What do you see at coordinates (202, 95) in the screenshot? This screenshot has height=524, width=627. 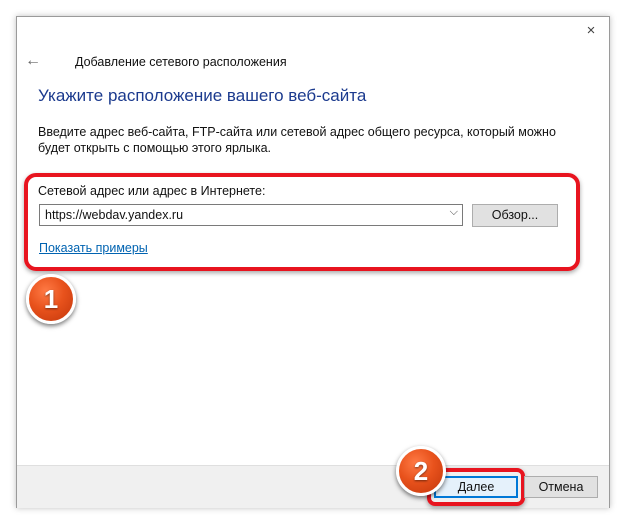 I see `page-heading: Укажите расположение вашего веб-сайта` at bounding box center [202, 95].